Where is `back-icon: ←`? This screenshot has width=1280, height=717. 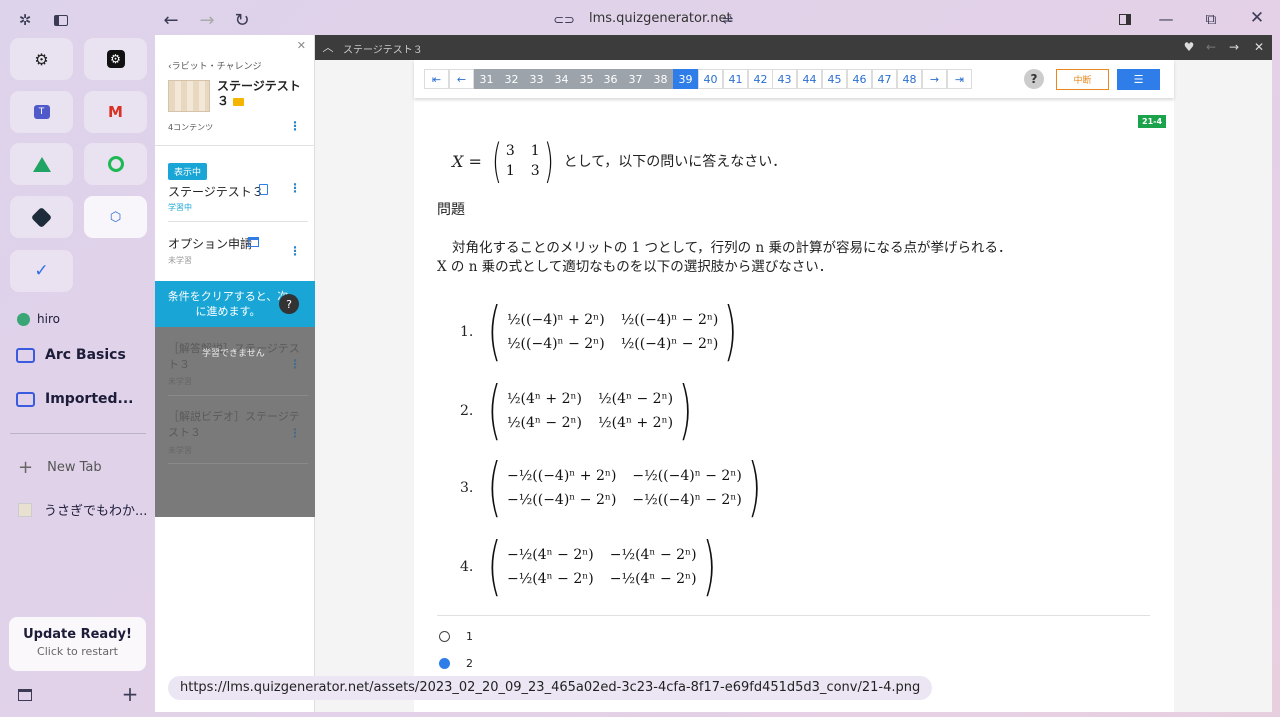
back-icon: ← is located at coordinates (171, 20).